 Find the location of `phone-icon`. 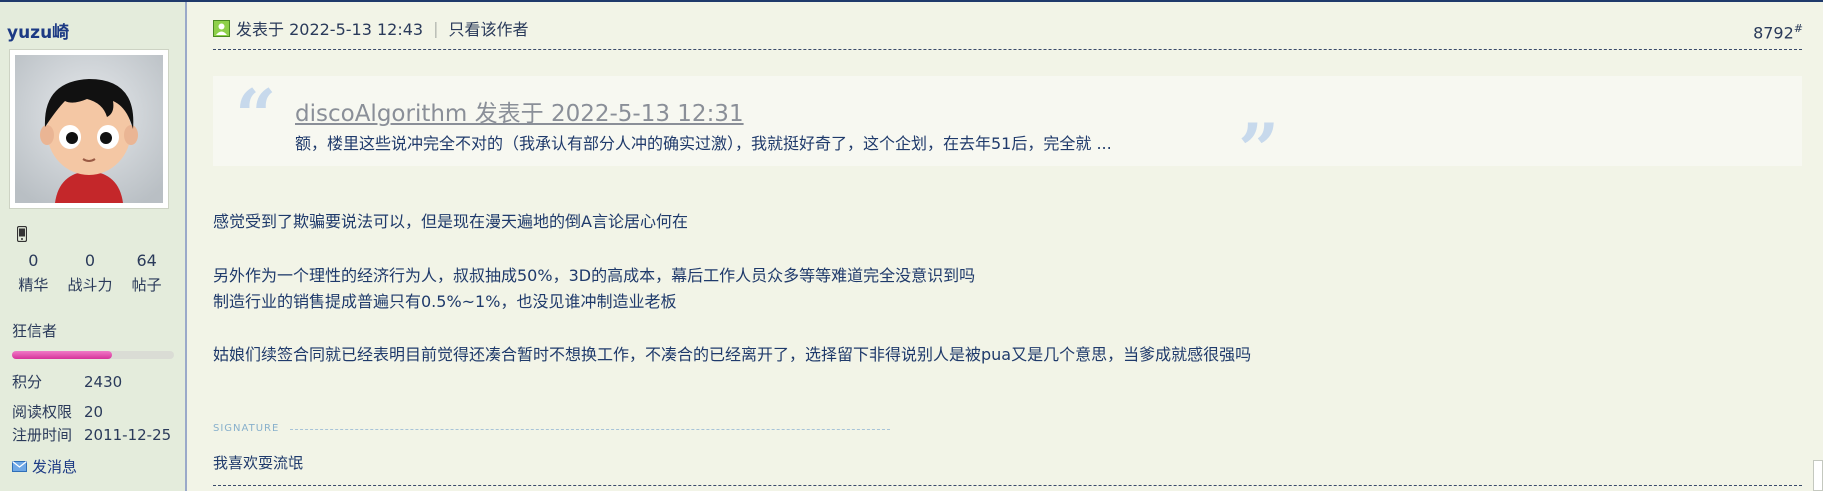

phone-icon is located at coordinates (22, 235).